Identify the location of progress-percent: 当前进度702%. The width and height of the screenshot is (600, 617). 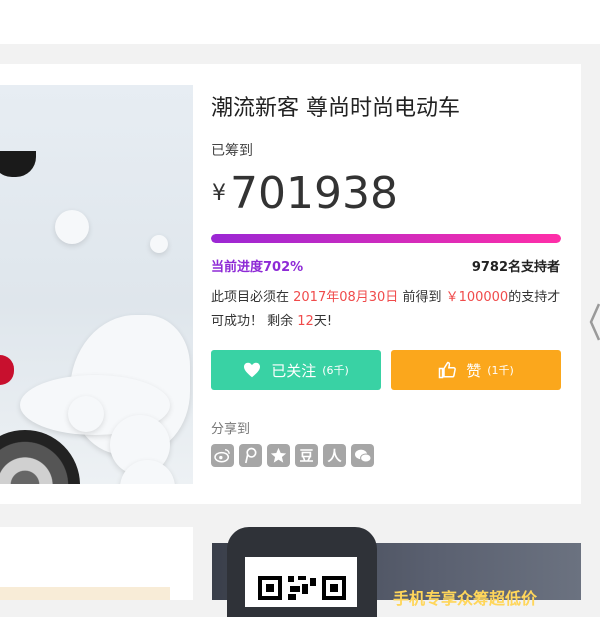
(257, 267).